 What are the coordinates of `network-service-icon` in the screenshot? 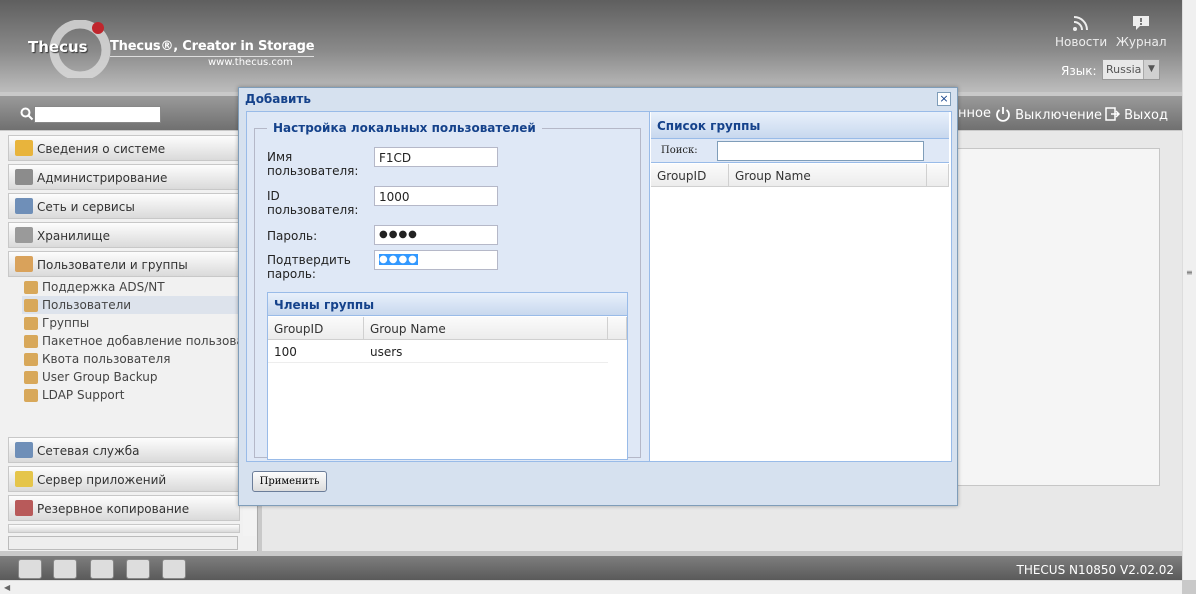 It's located at (24, 450).